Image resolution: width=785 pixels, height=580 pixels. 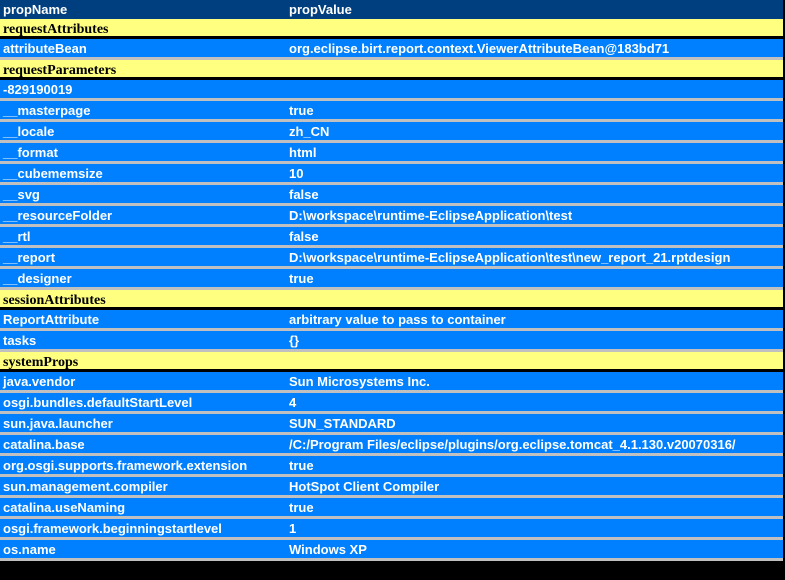 I want to click on prop-name: catalina.useNaming, so click(x=64, y=507).